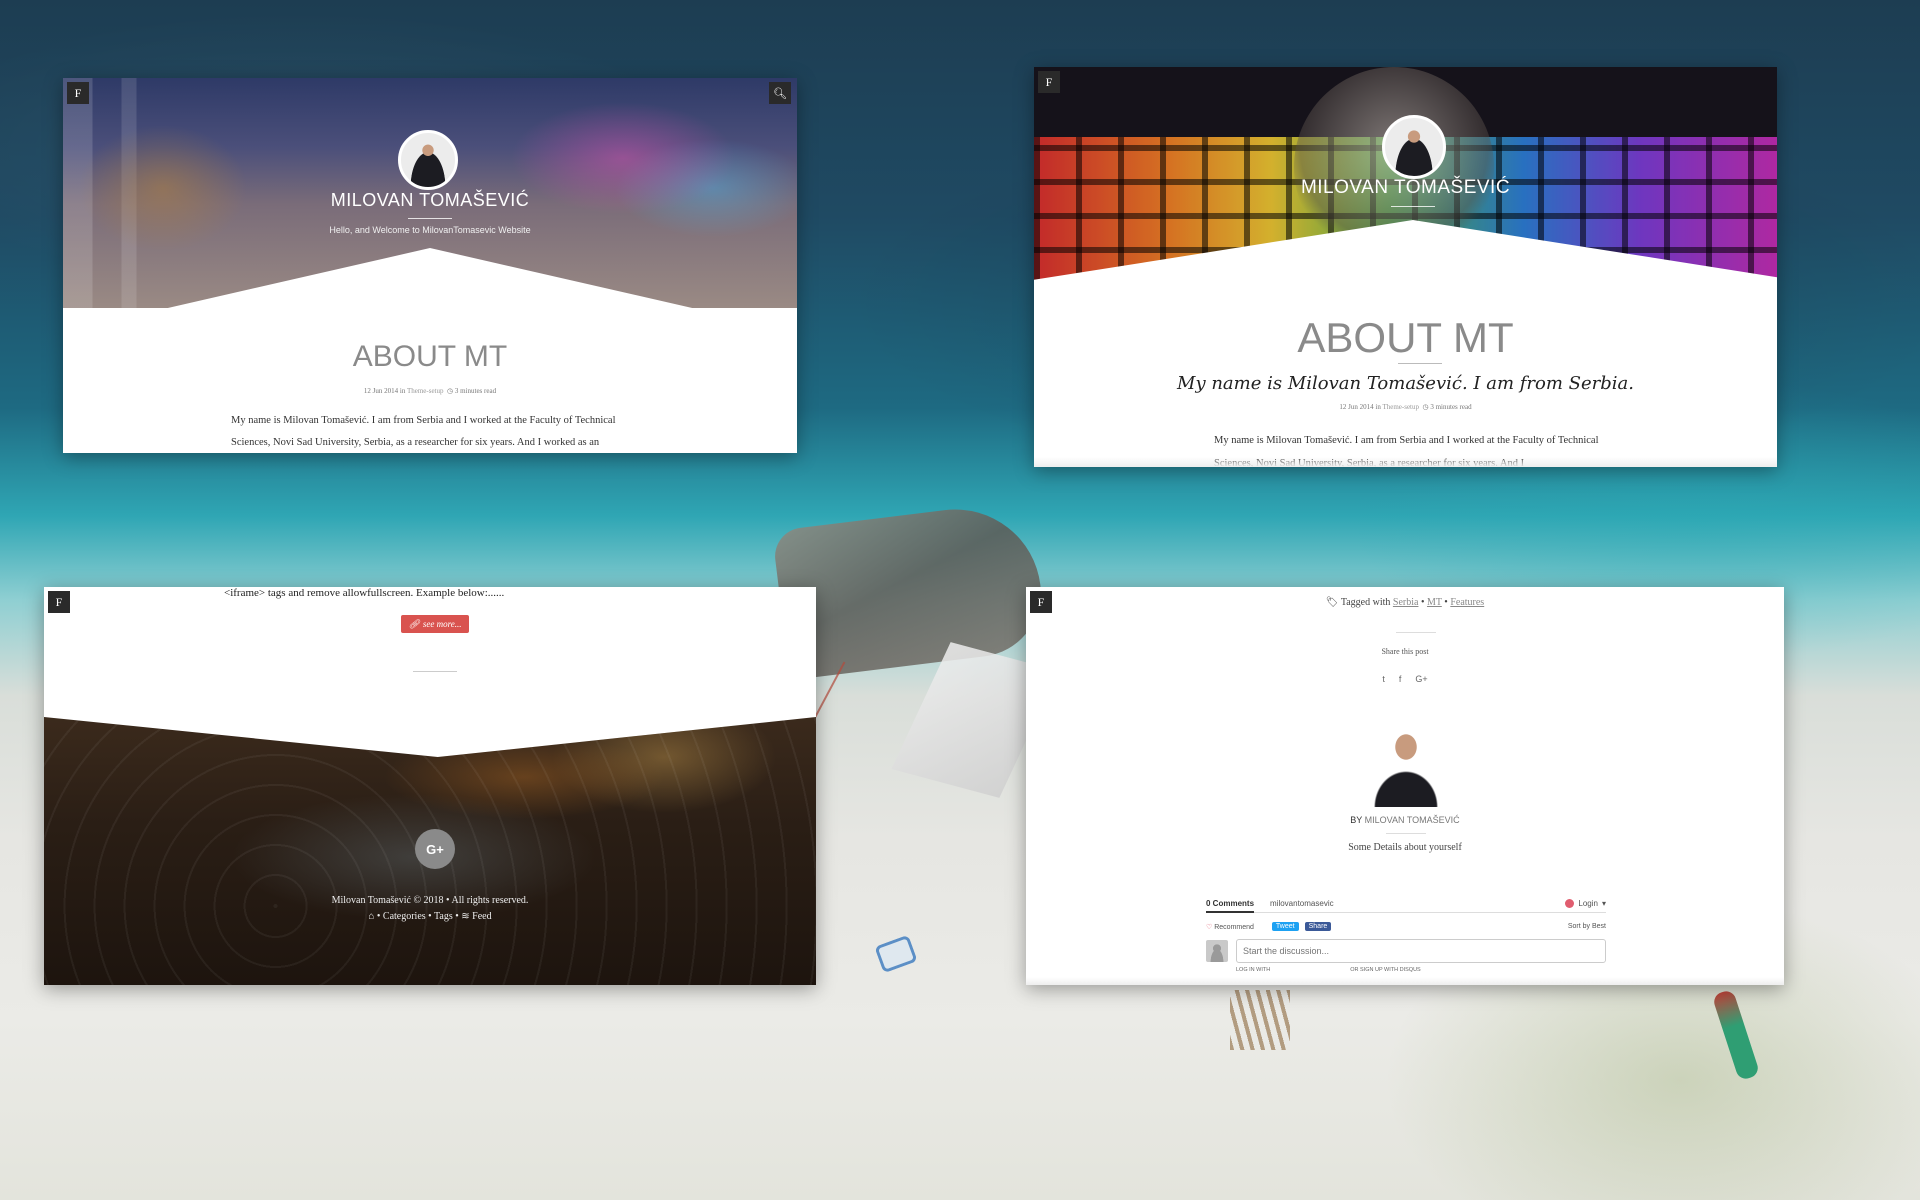 The image size is (1920, 1200). What do you see at coordinates (1420, 363) in the screenshot?
I see `page-title-divider` at bounding box center [1420, 363].